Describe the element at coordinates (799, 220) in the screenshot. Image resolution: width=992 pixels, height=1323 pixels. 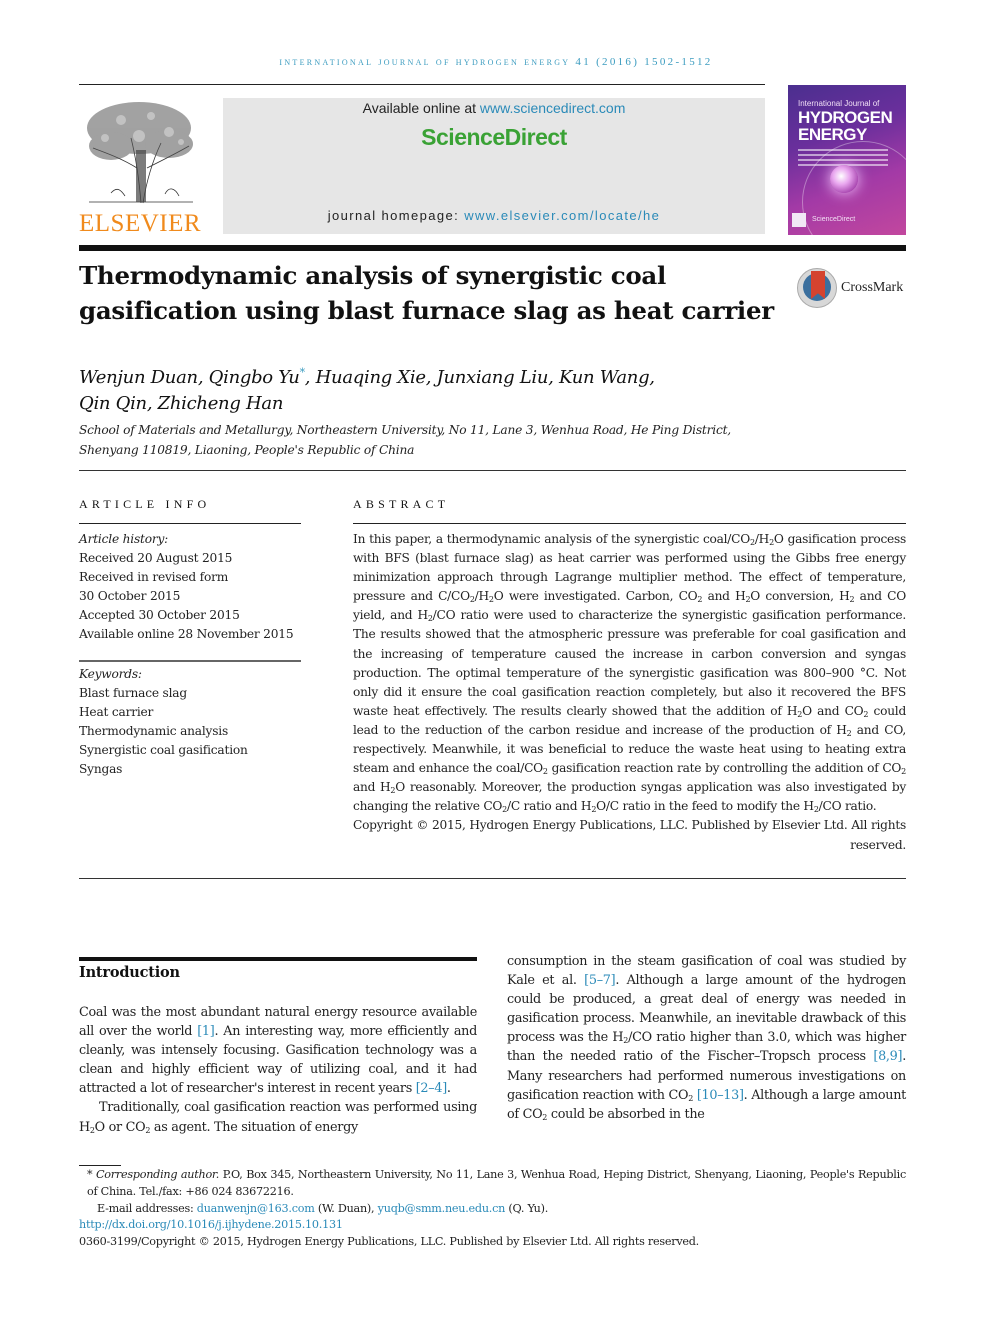
I see `cover-publisher-icon` at that location.